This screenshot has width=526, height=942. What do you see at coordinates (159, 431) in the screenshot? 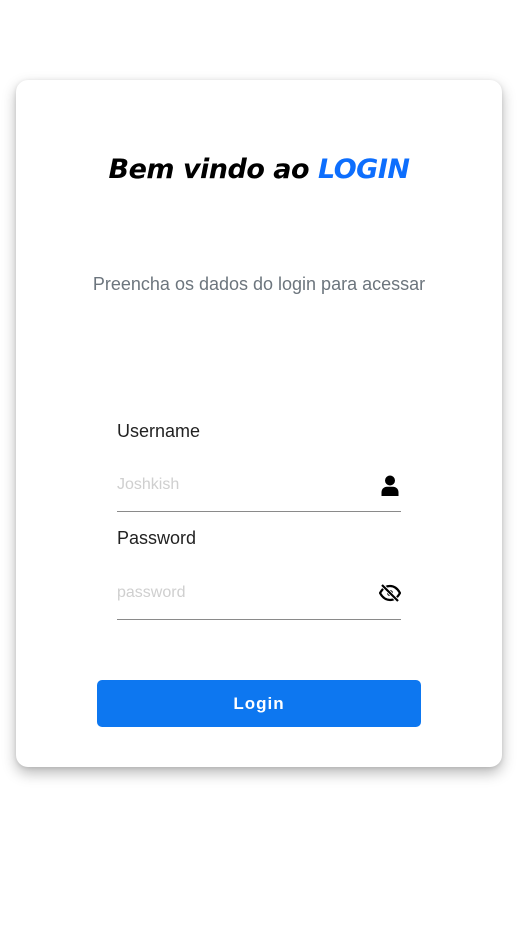
I see `username-label: Username` at bounding box center [159, 431].